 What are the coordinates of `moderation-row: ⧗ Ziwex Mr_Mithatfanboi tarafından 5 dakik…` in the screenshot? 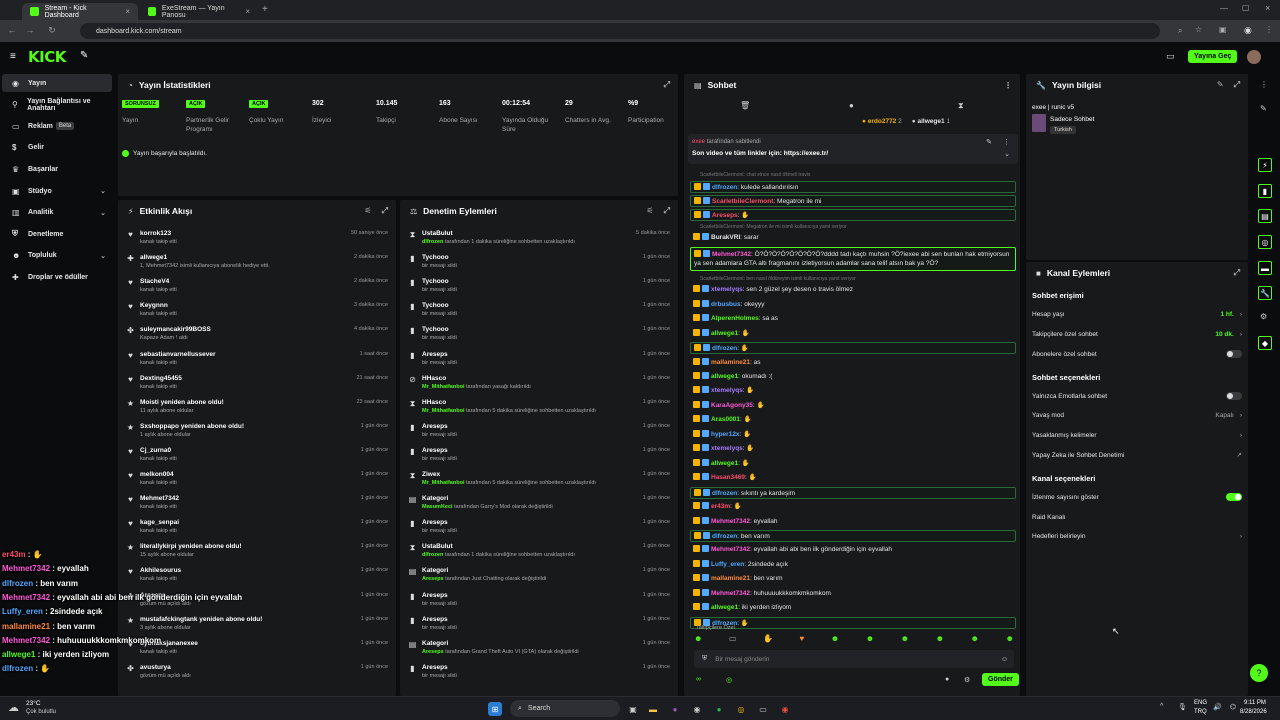 It's located at (539, 479).